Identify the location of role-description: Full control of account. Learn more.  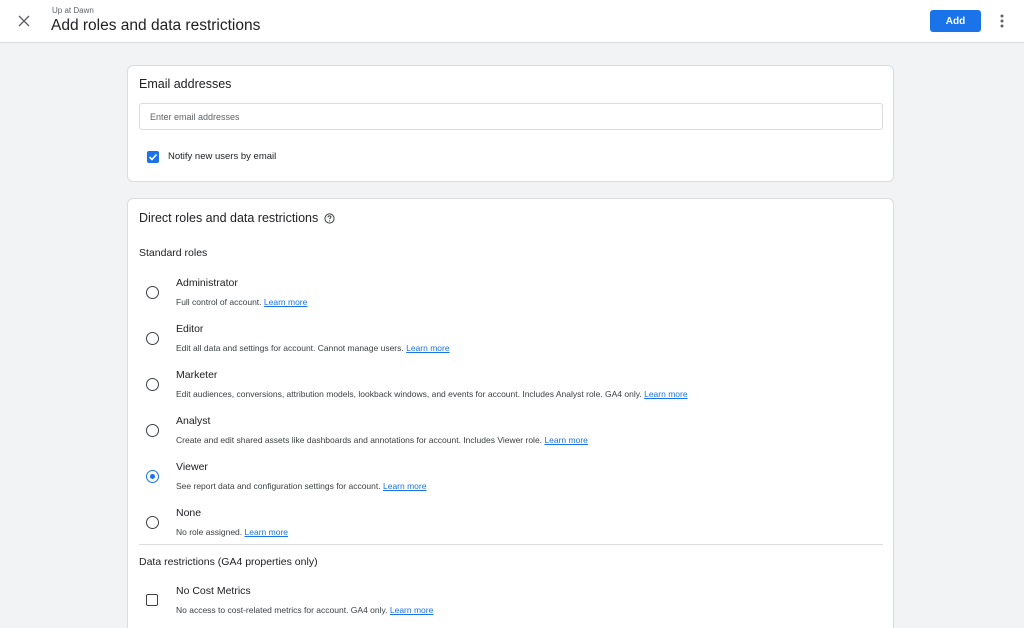
(241, 302).